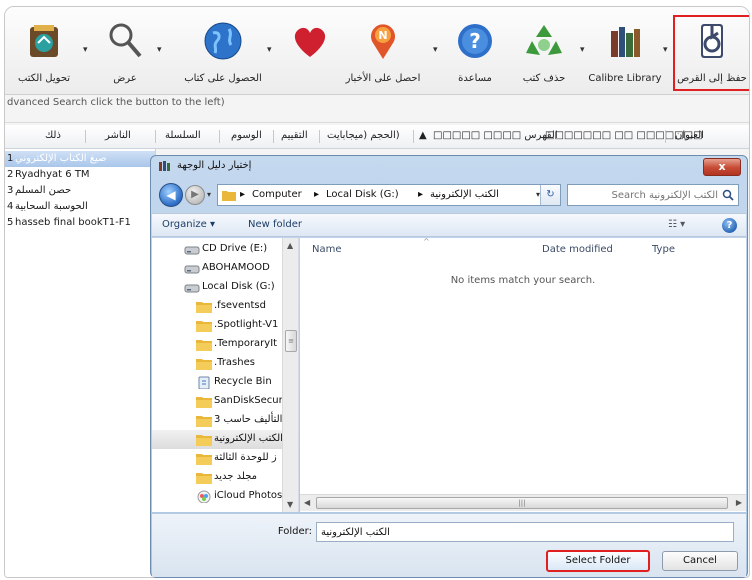 The width and height of the screenshot is (752, 580). What do you see at coordinates (550, 195) in the screenshot?
I see `refresh-icon: ↻` at bounding box center [550, 195].